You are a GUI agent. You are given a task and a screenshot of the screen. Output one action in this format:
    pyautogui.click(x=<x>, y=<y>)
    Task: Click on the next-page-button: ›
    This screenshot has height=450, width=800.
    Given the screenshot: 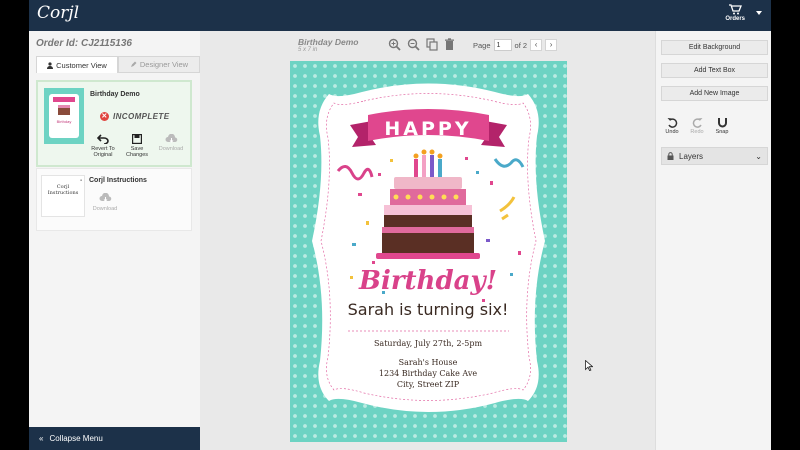 What is the action you would take?
    pyautogui.click(x=551, y=45)
    